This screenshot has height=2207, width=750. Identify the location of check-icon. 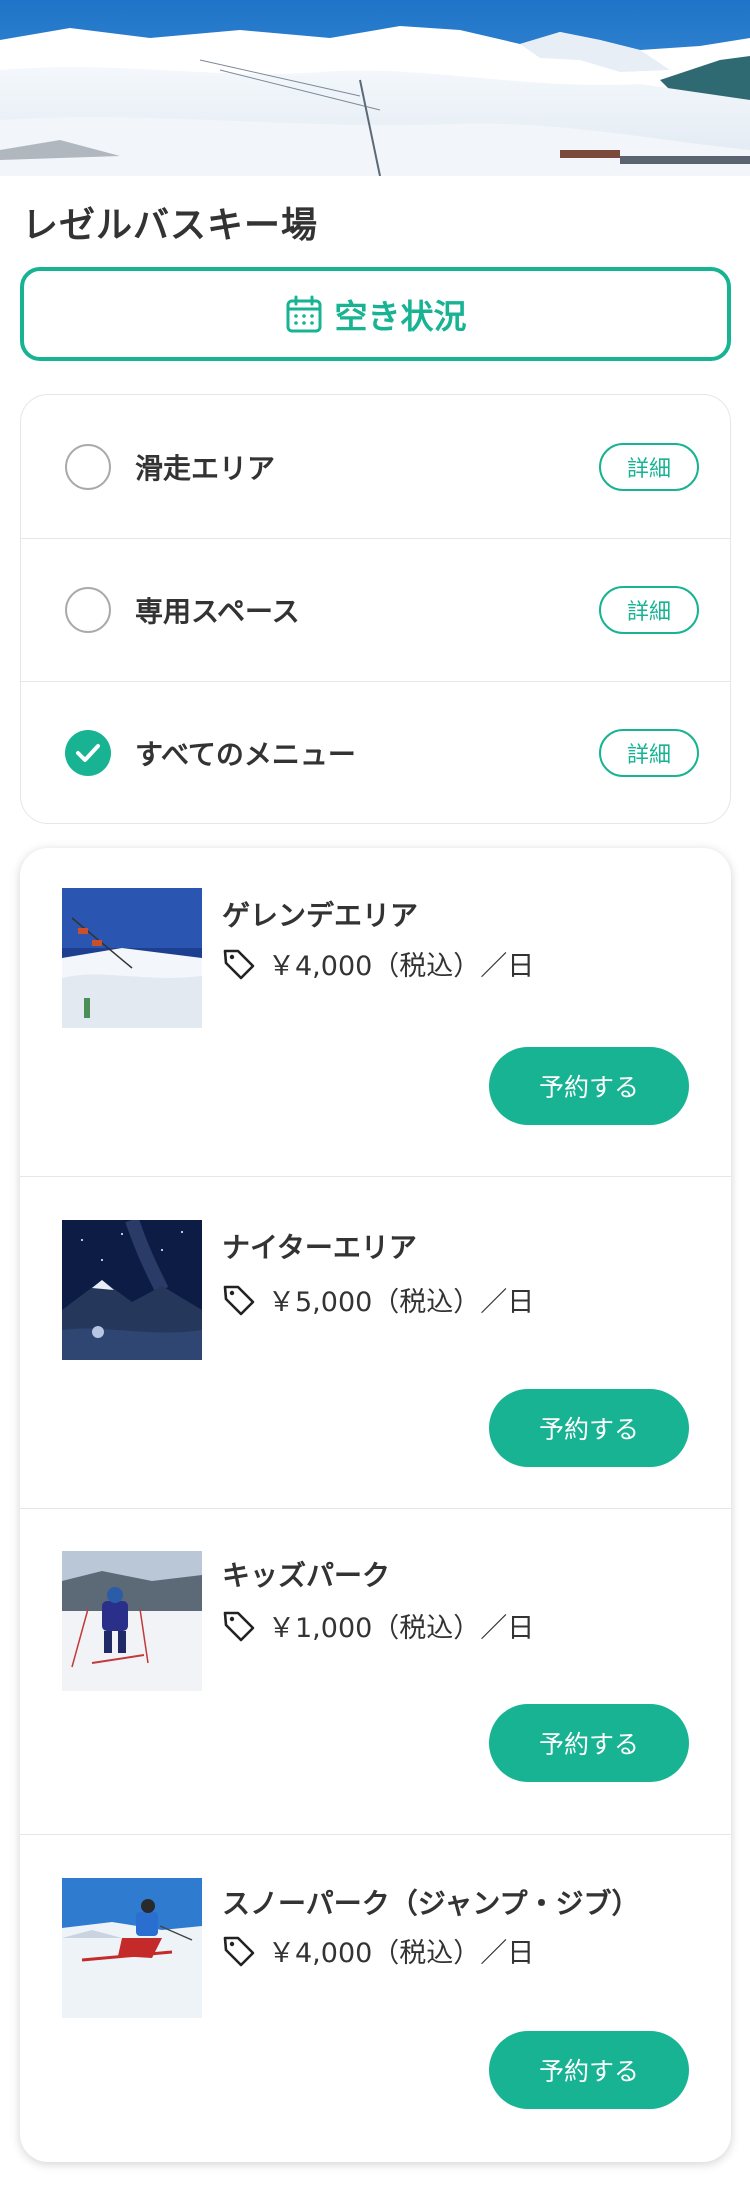
(88, 753).